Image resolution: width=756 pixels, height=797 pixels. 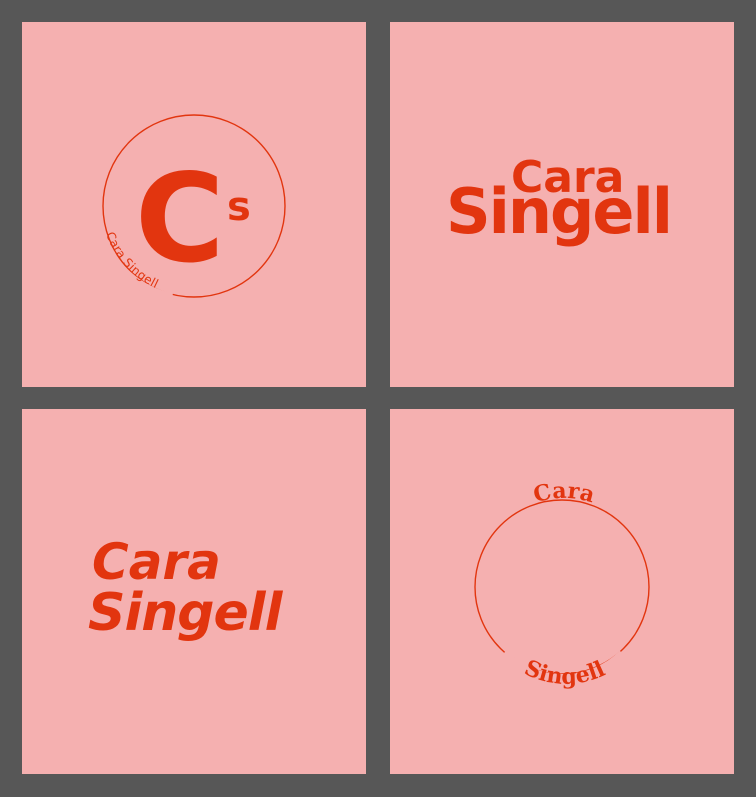 What do you see at coordinates (185, 613) in the screenshot?
I see `italic-word-singell: Singell` at bounding box center [185, 613].